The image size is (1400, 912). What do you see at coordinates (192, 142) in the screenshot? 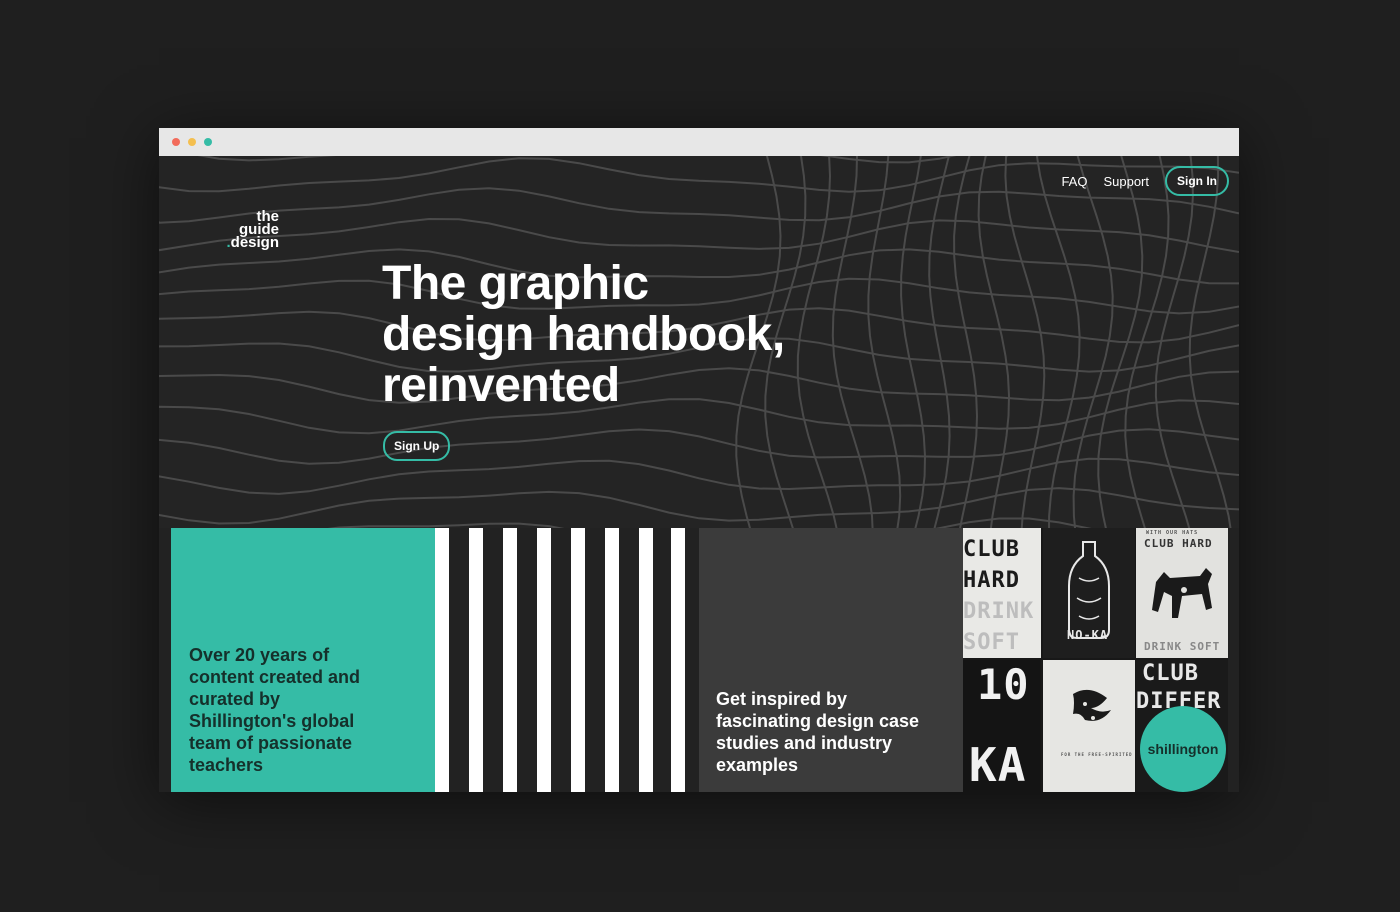
I see `minimize-window-icon` at bounding box center [192, 142].